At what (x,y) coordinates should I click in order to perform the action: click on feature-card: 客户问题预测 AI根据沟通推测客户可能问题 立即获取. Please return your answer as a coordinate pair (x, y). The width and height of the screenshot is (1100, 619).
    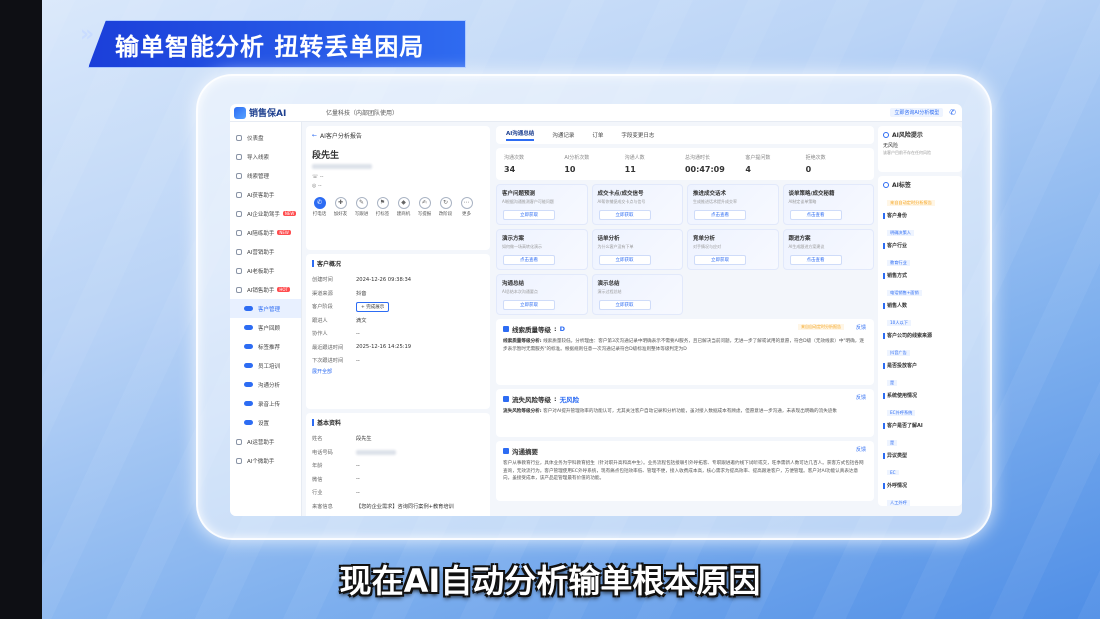
    Looking at the image, I should click on (542, 204).